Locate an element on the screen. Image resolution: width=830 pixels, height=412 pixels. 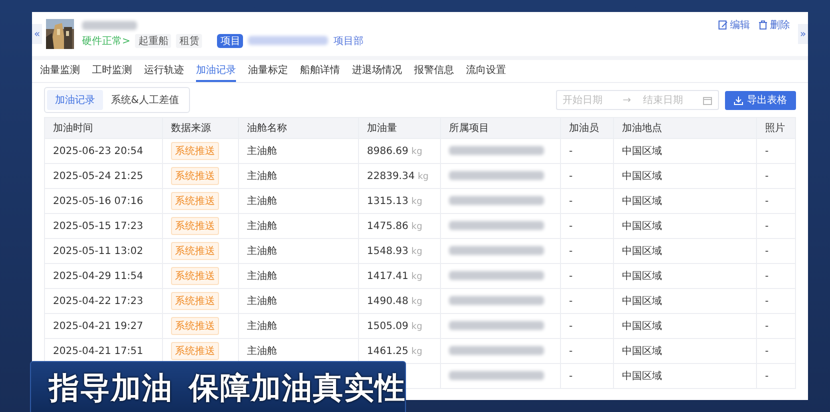
export-button: 导出表格 is located at coordinates (760, 100).